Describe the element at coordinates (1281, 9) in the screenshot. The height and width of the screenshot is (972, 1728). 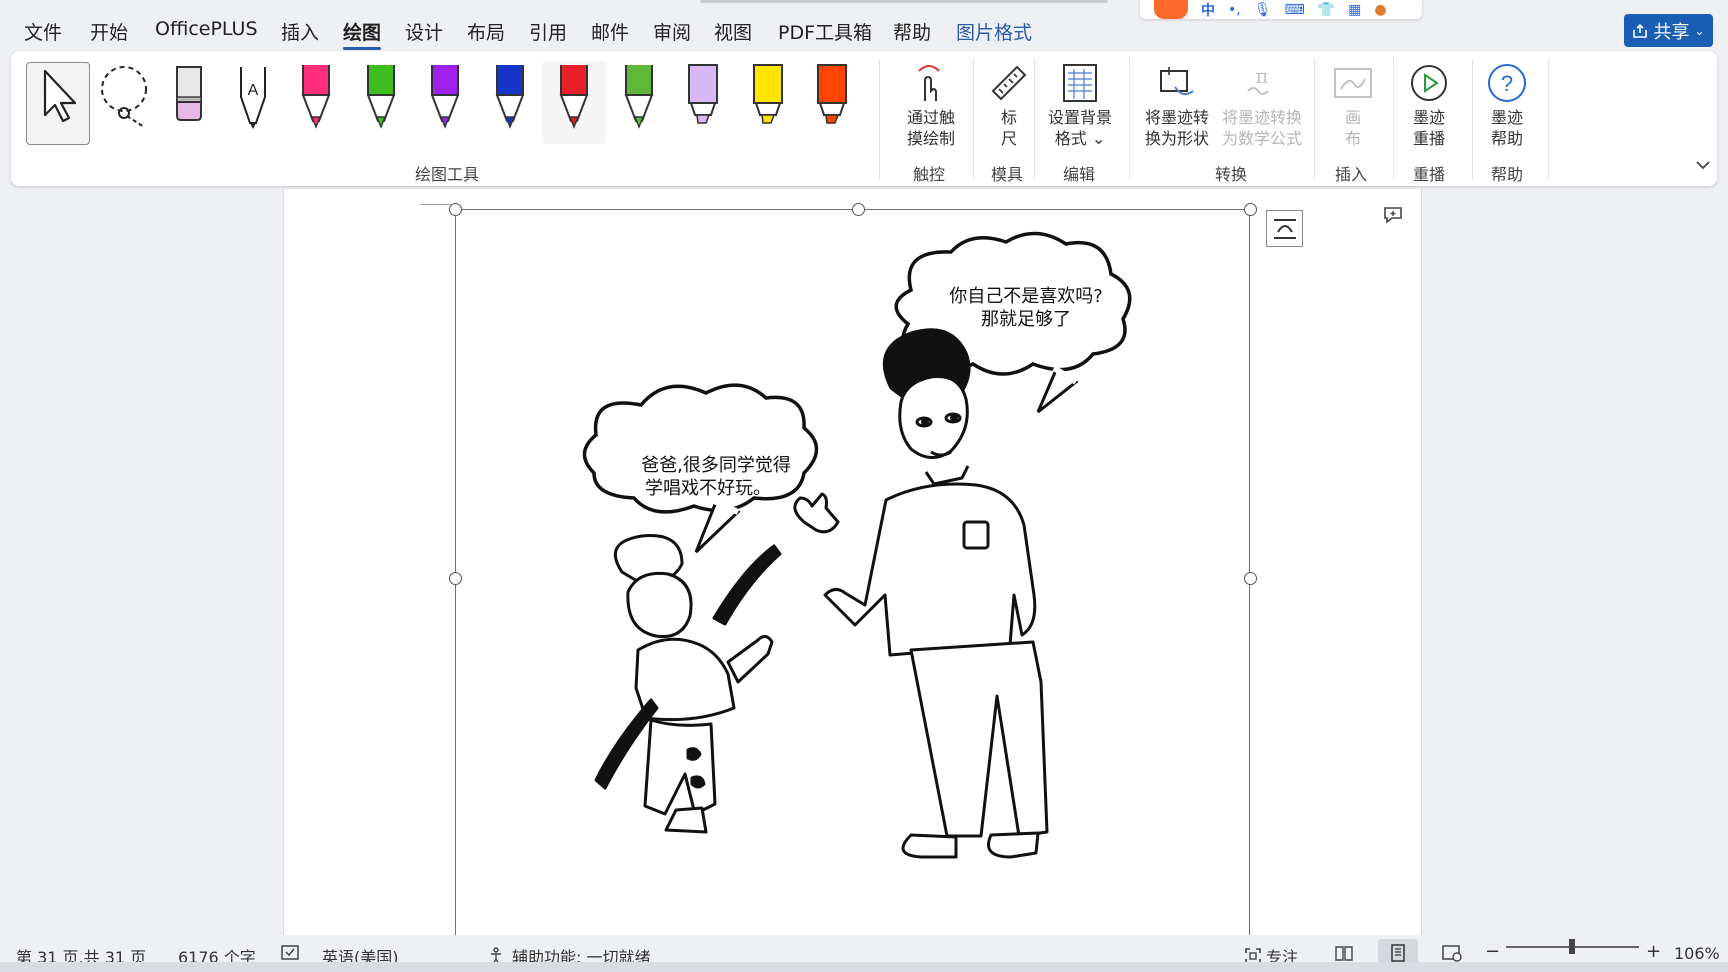
I see `ime-toolbar: 中 •, 🎙 ⌨ 👕 ▦ ●` at that location.